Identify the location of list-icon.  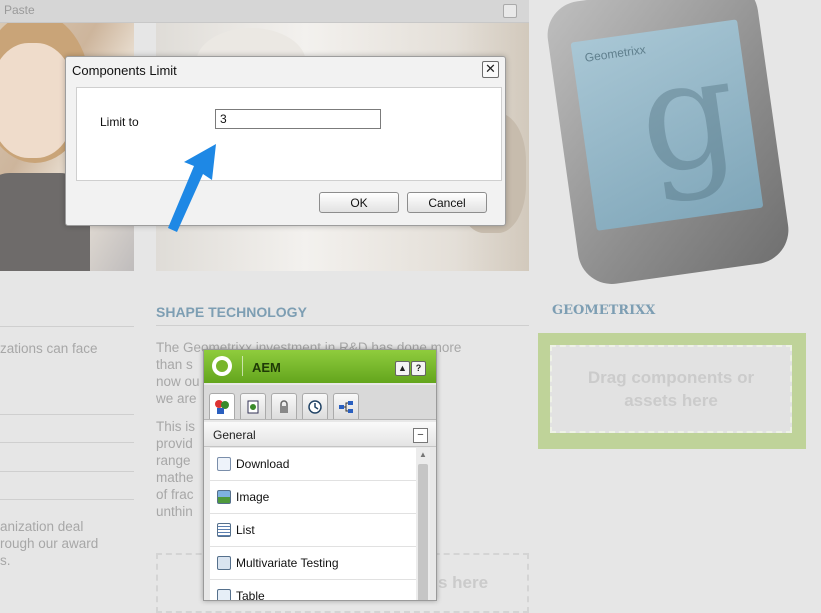
(224, 530).